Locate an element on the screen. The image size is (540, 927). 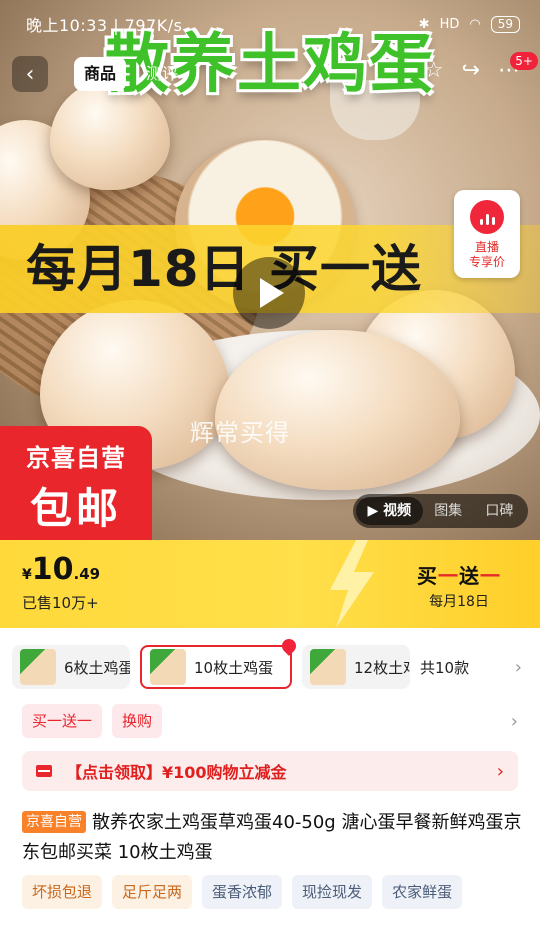
feature-tag: 坏损包退 is located at coordinates (62, 892).